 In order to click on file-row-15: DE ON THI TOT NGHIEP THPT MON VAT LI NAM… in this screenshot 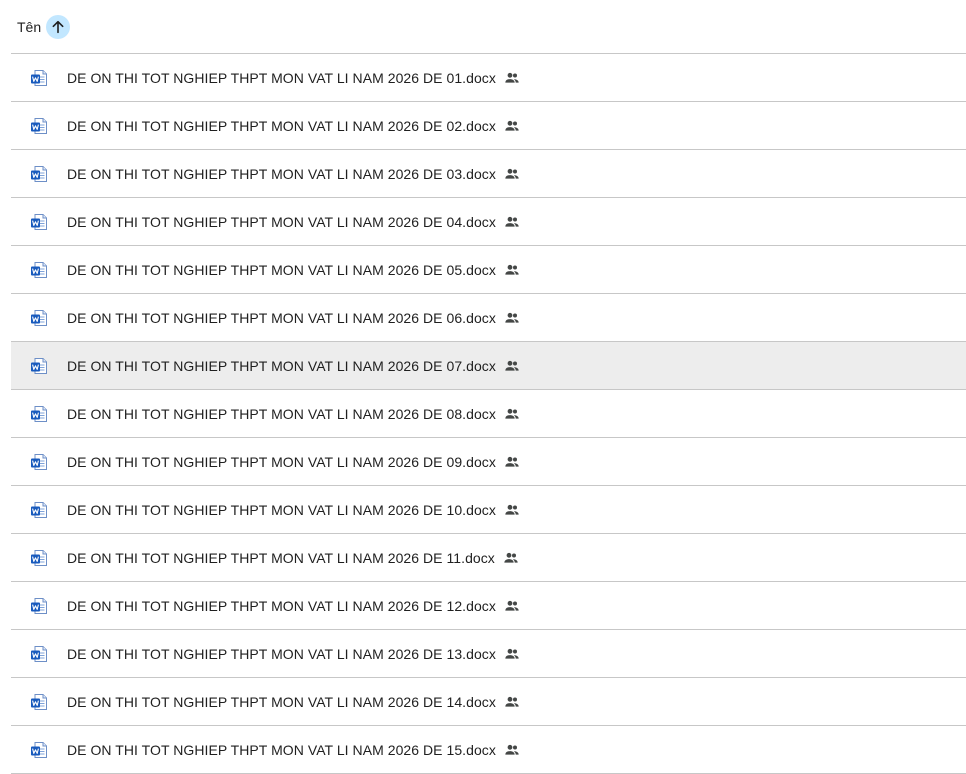, I will do `click(488, 750)`.